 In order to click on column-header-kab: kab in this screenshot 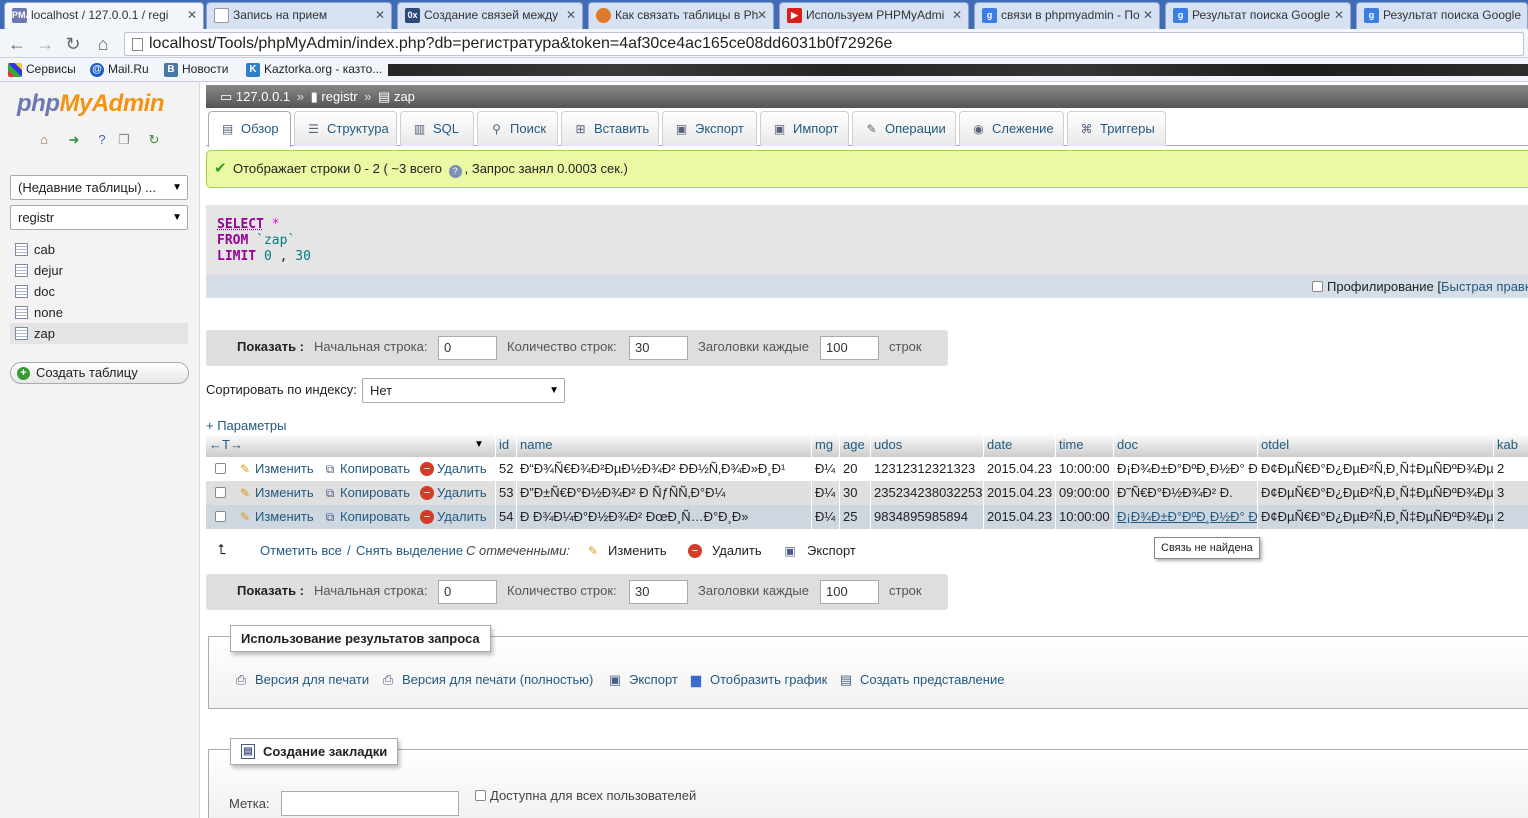, I will do `click(1510, 445)`.